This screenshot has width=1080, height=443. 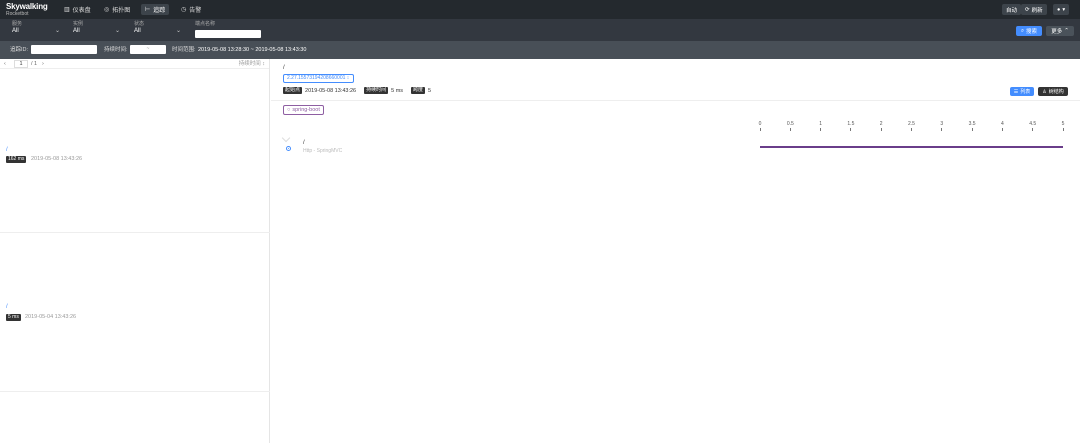 I want to click on trace-meta-row: 起始点 2019-05-08 13:43:26 持续时间 5 ms 跨度 5, so click(x=357, y=90).